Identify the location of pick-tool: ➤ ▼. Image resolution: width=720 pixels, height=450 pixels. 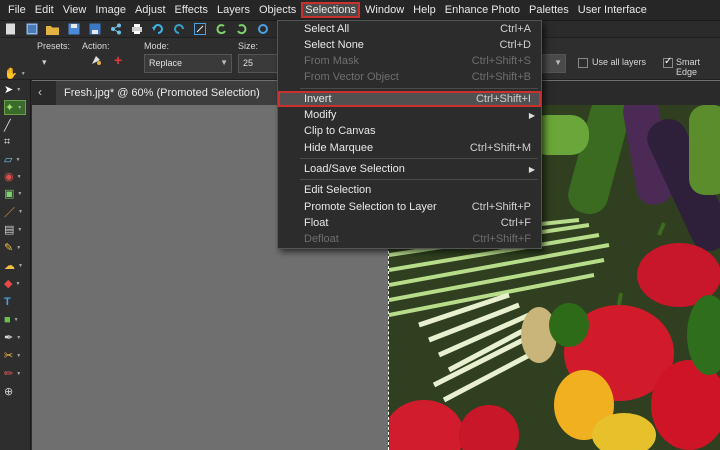
(15, 89).